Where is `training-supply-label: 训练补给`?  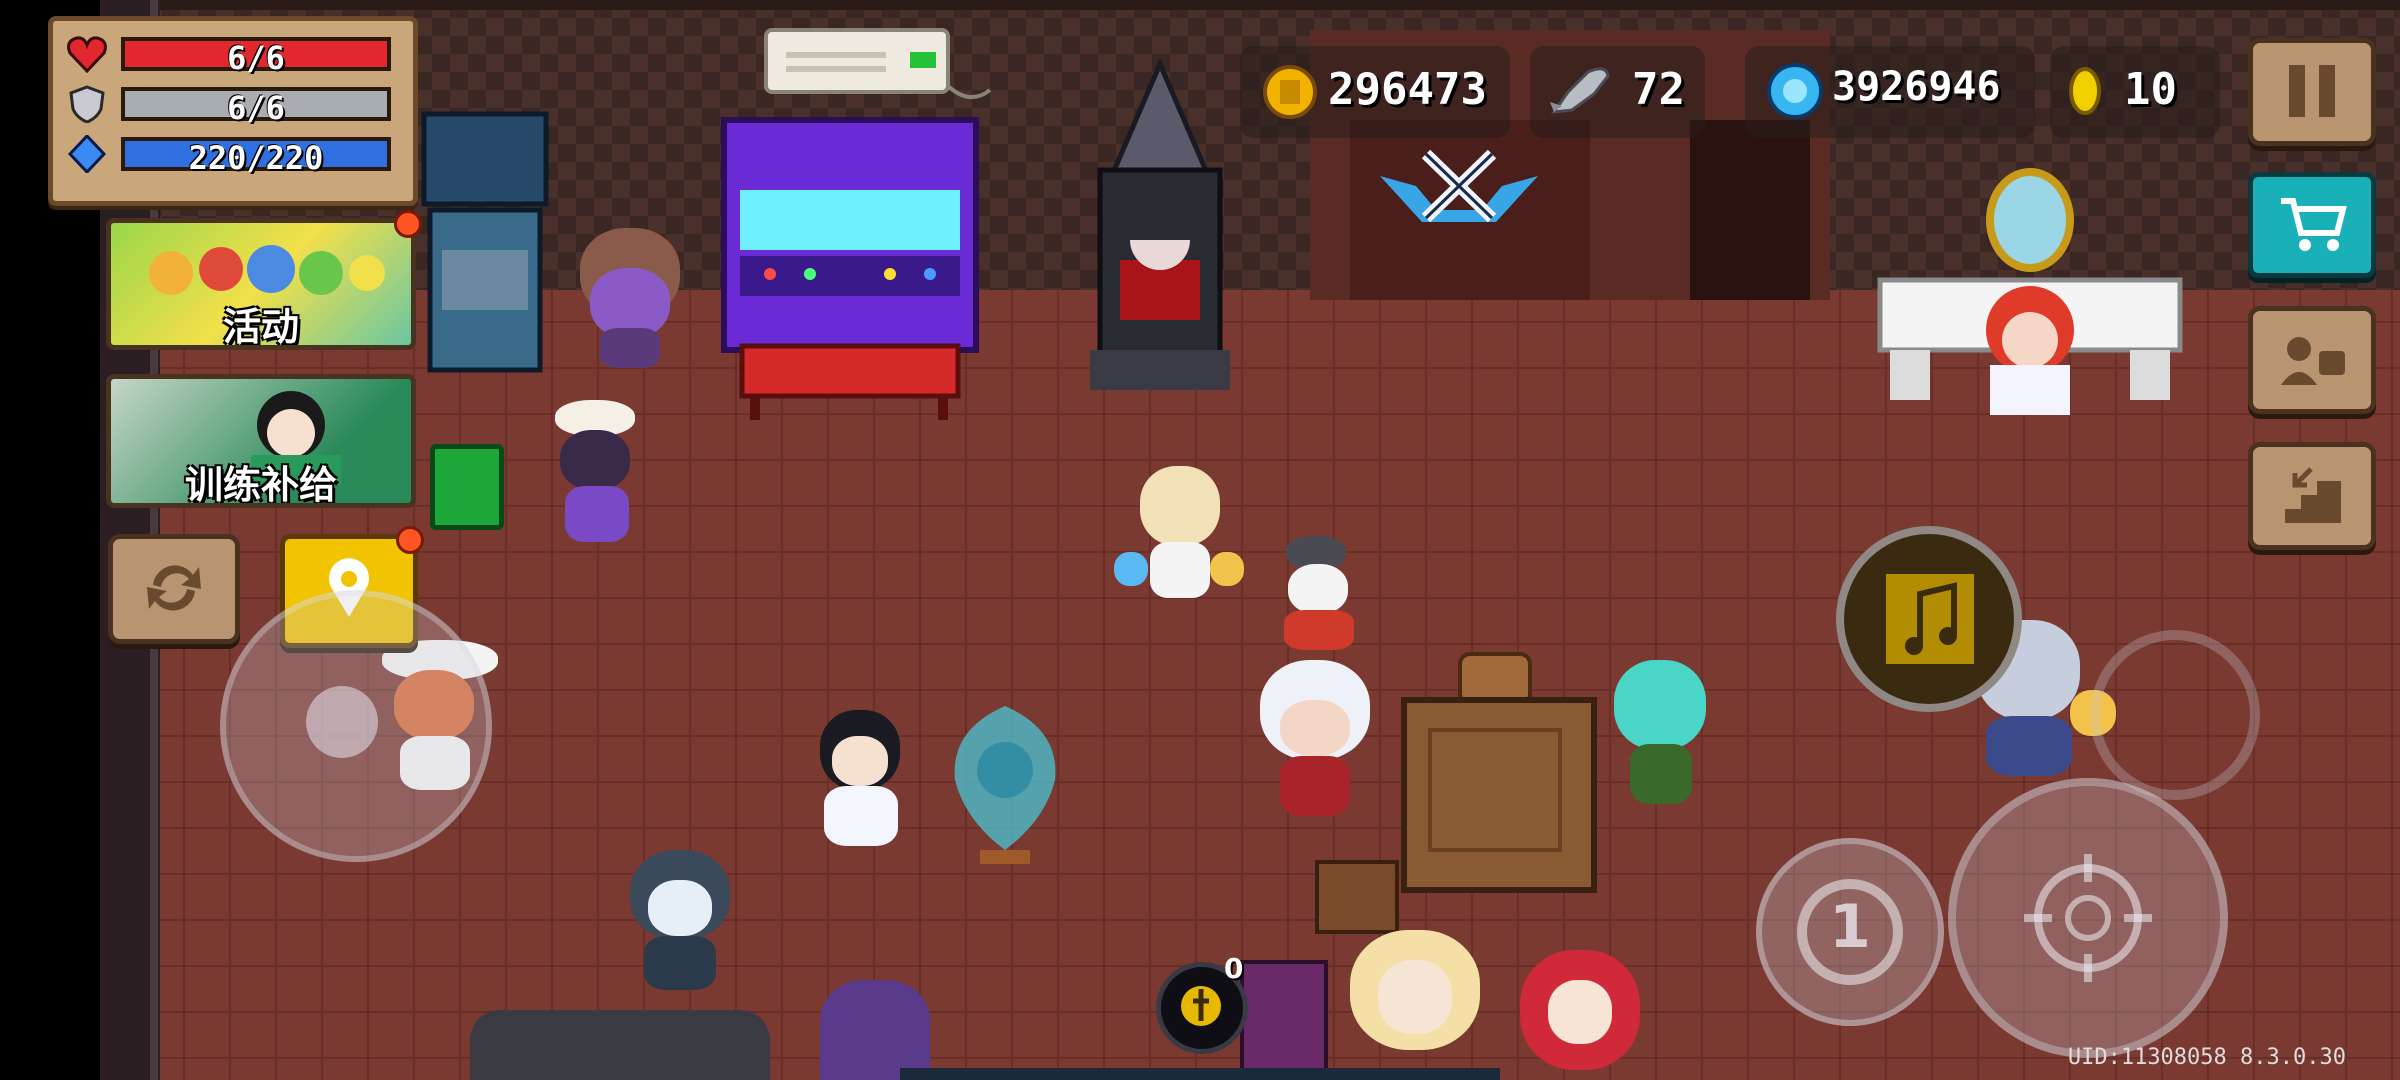 training-supply-label: 训练补给 is located at coordinates (260, 485).